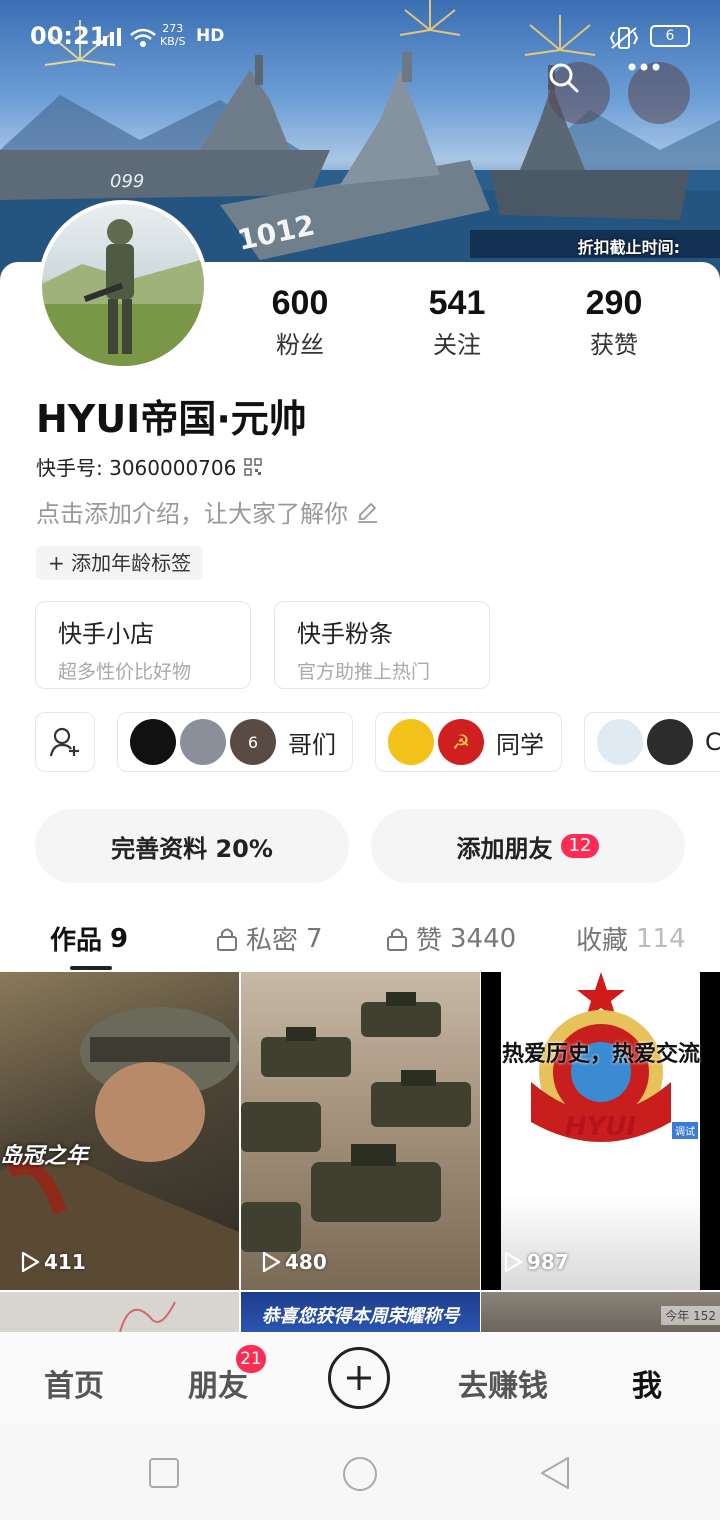 The width and height of the screenshot is (720, 1520). I want to click on stat-likes-label: 获赞, so click(614, 345).